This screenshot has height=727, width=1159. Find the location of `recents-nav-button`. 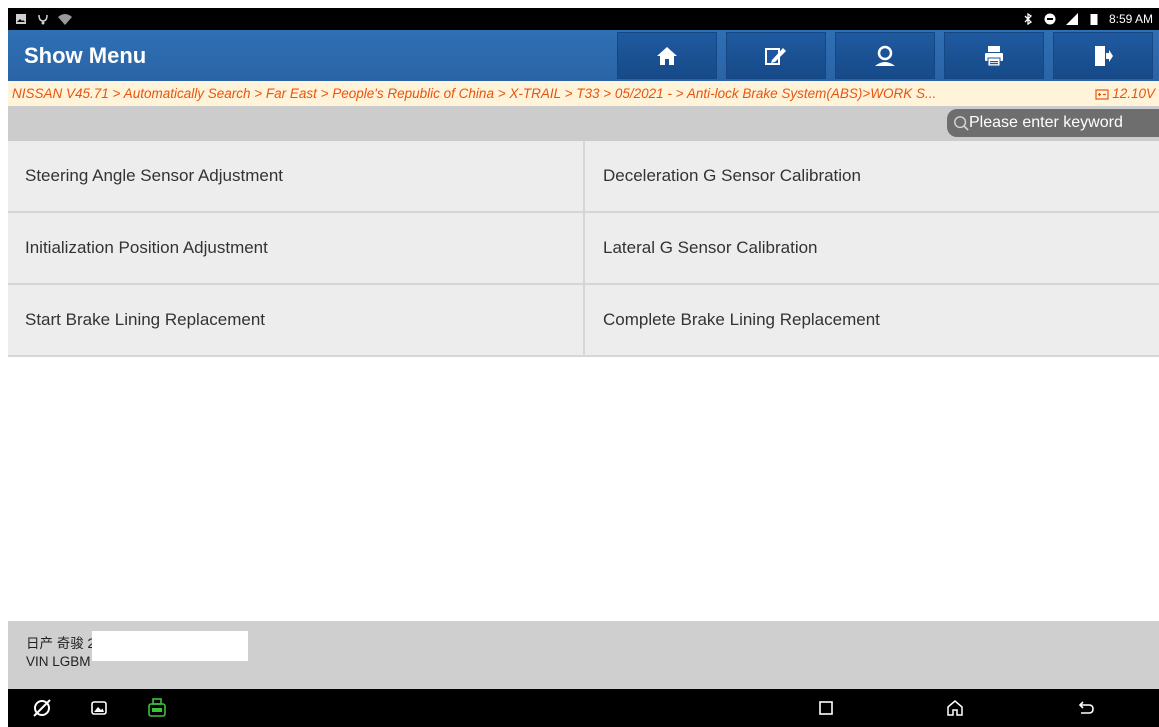

recents-nav-button is located at coordinates (826, 708).